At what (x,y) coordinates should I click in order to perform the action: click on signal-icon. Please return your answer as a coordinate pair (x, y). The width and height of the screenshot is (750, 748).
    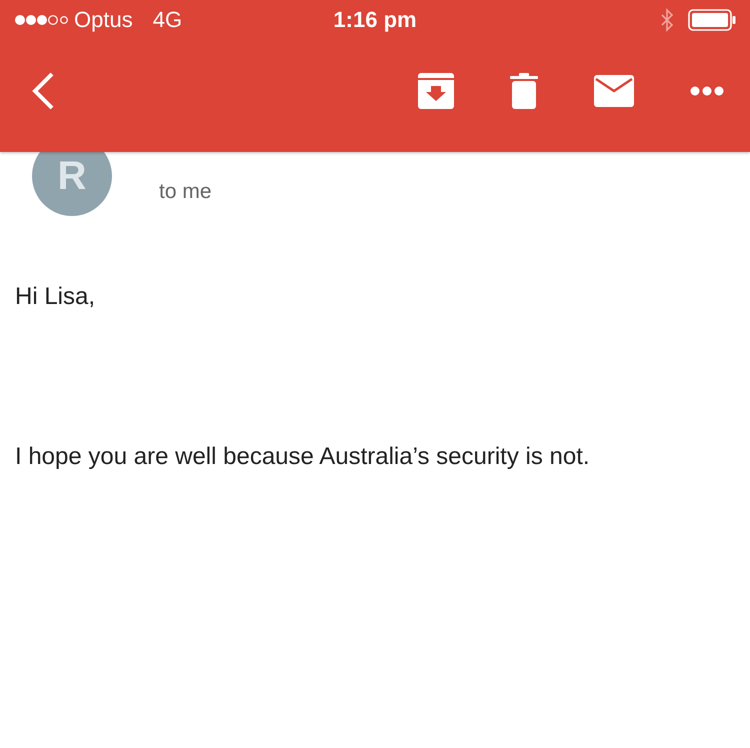
    Looking at the image, I should click on (41, 20).